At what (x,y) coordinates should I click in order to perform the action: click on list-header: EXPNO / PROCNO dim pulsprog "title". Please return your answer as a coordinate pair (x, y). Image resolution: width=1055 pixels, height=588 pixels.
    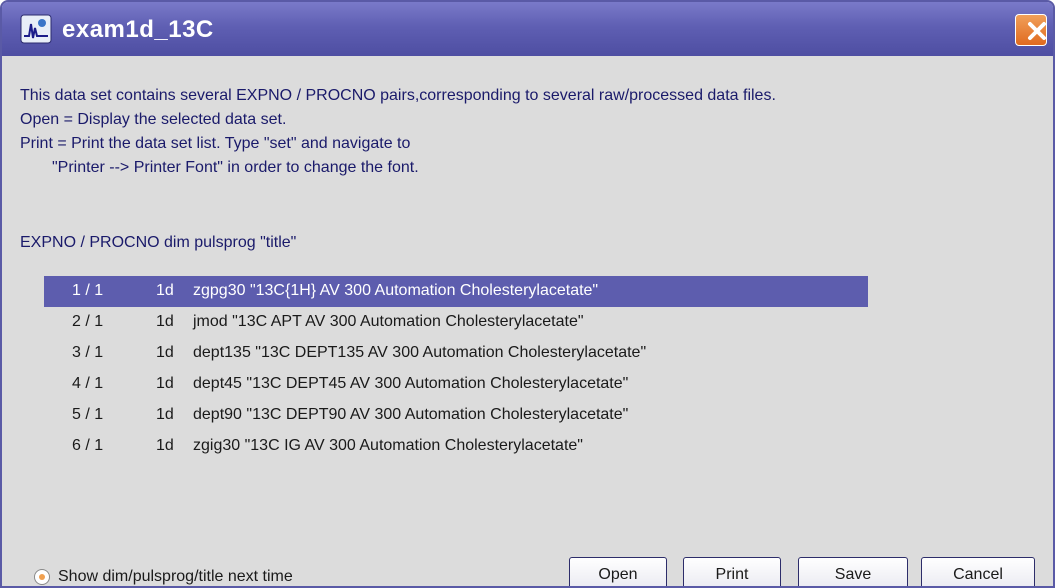
    Looking at the image, I should click on (158, 242).